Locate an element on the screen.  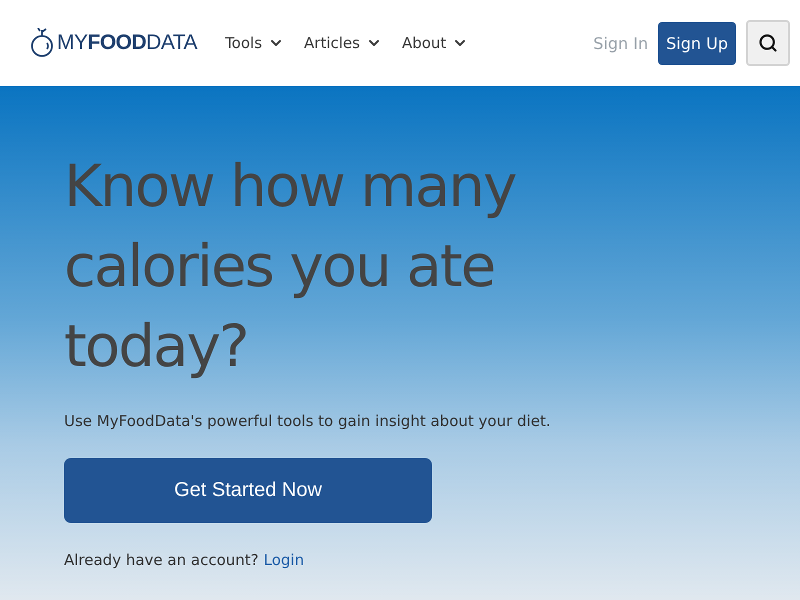
nav-menu: Articles is located at coordinates (343, 43).